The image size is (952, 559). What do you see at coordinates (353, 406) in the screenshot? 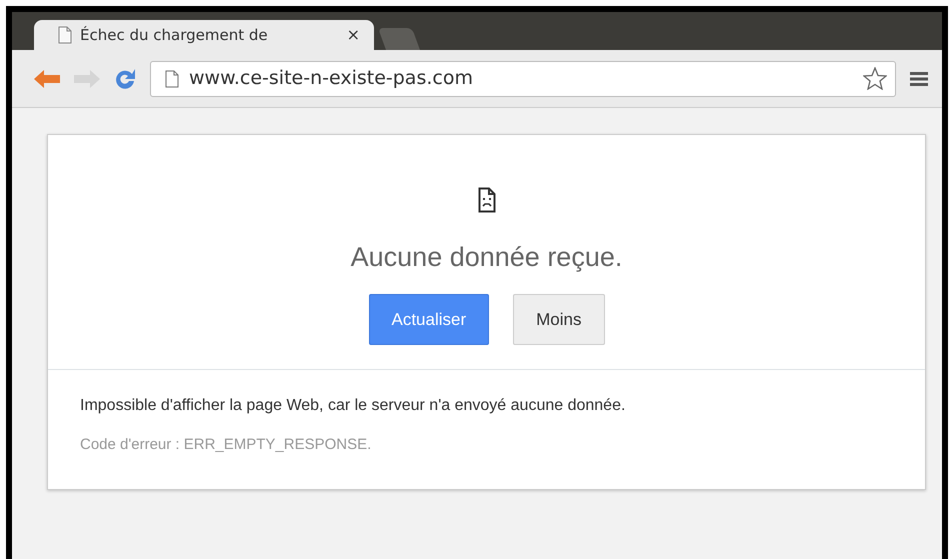
I see `error-message: Impossible d'afficher la page Web, car le serveur n'a envoyé aucune donnée.` at bounding box center [353, 406].